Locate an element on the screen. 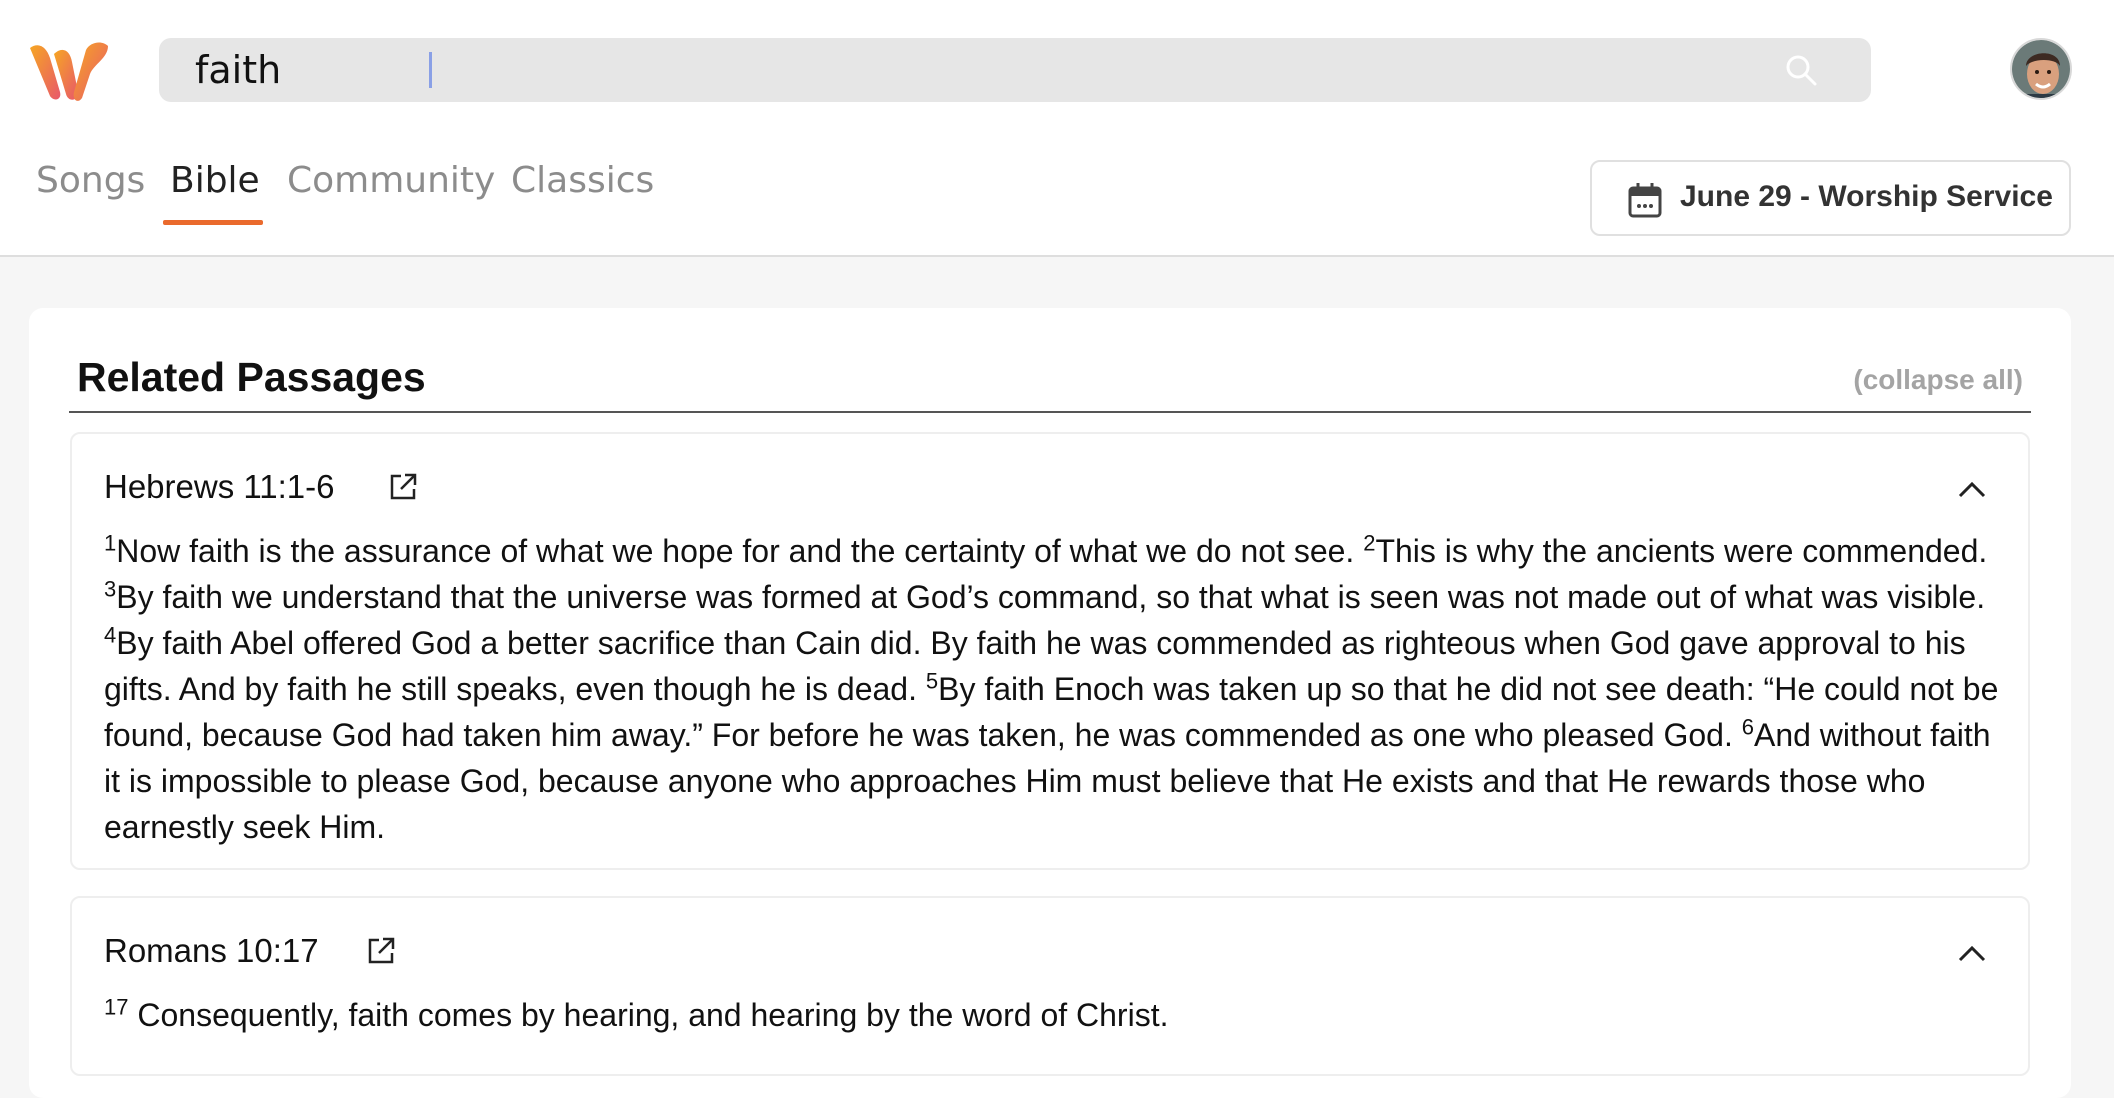 The image size is (2114, 1098). calendar-icon is located at coordinates (1645, 200).